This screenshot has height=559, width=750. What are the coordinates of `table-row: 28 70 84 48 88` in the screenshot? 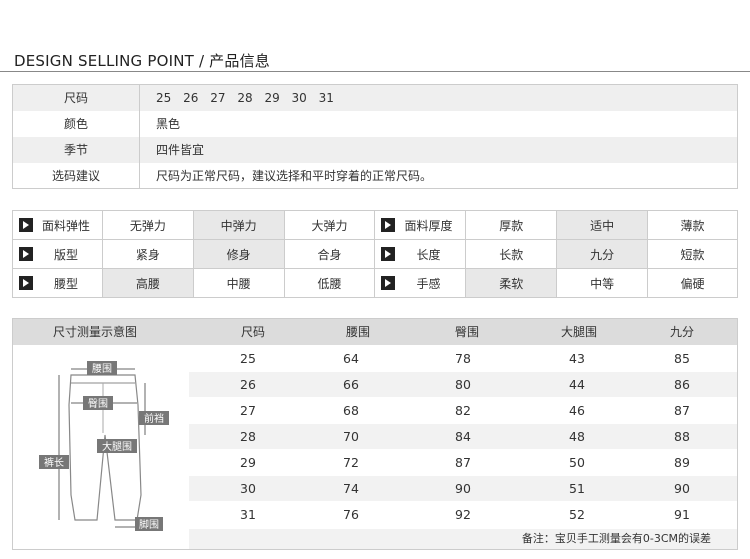 It's located at (463, 436).